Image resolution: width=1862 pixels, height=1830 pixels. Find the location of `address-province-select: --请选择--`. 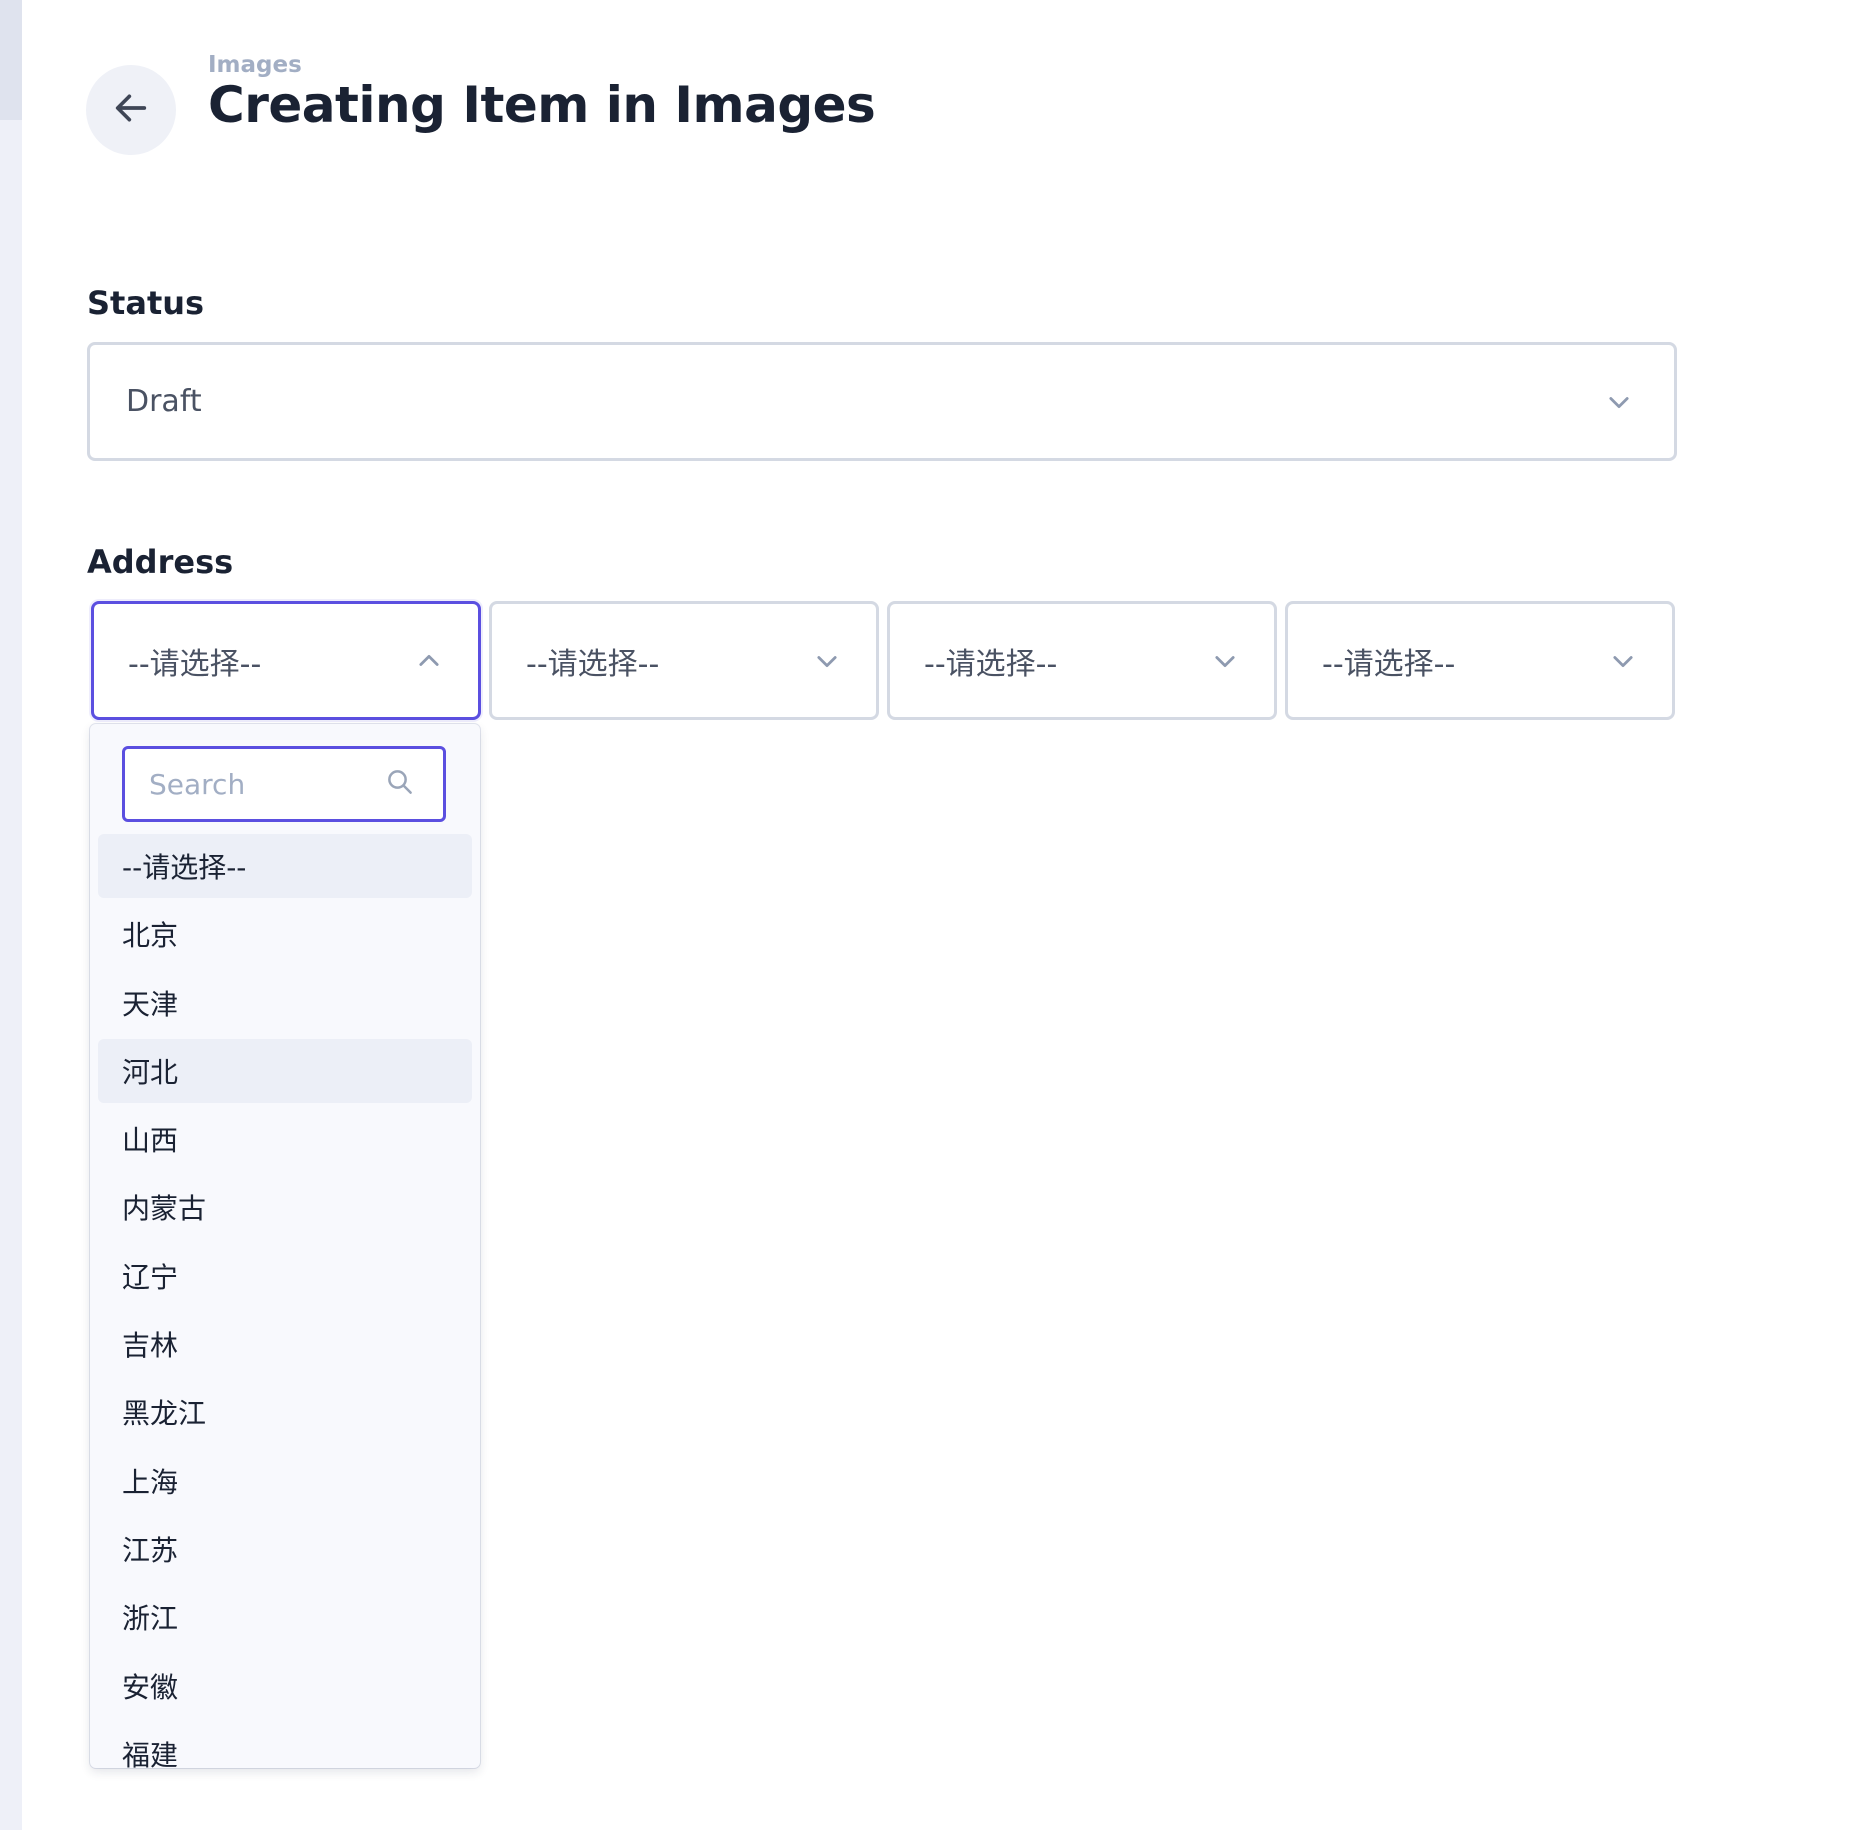

address-province-select: --请选择-- is located at coordinates (286, 660).